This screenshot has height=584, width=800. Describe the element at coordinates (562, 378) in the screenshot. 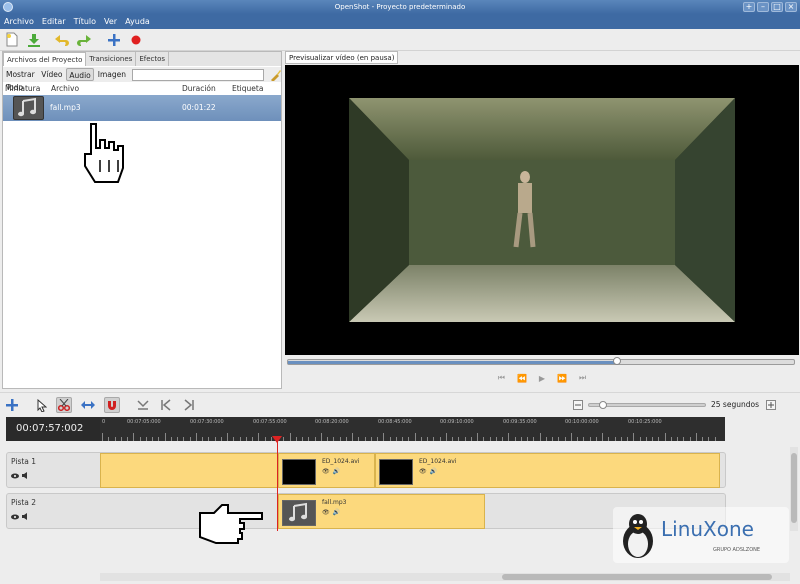

I see `fast-forward-icon: ⏩` at that location.